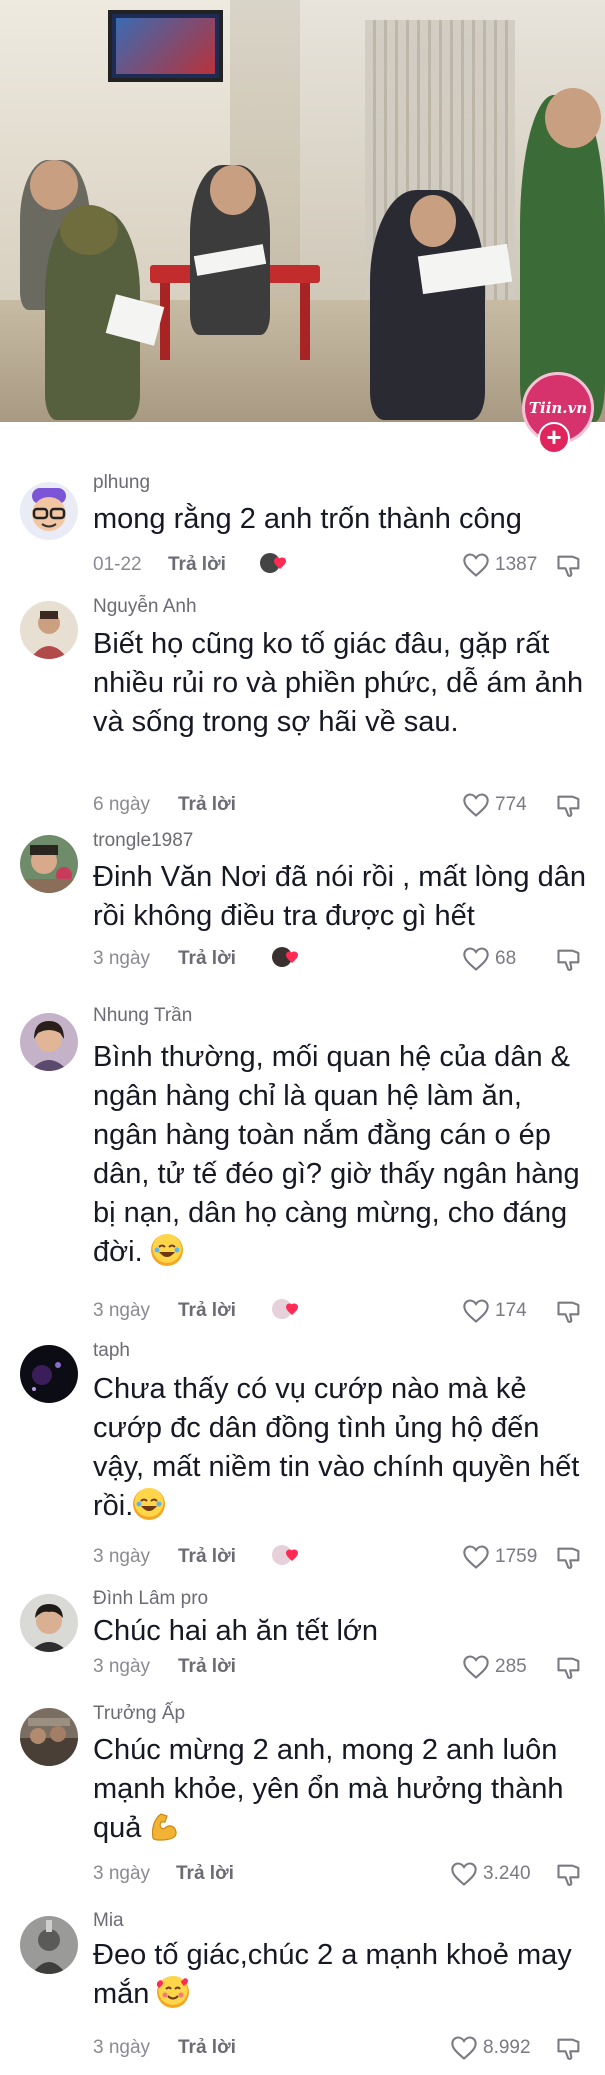  I want to click on comment-date: 01-22, so click(117, 564).